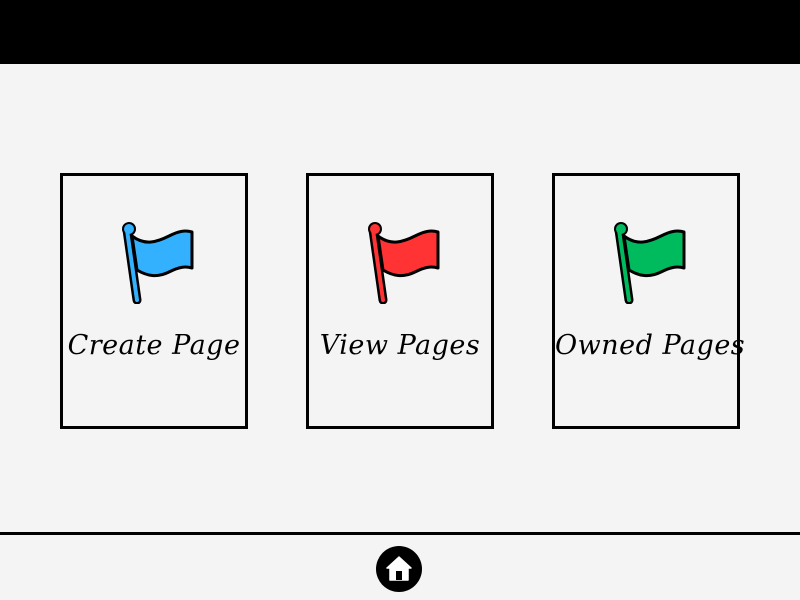 The width and height of the screenshot is (800, 600). I want to click on create-page-label: Create Page, so click(154, 345).